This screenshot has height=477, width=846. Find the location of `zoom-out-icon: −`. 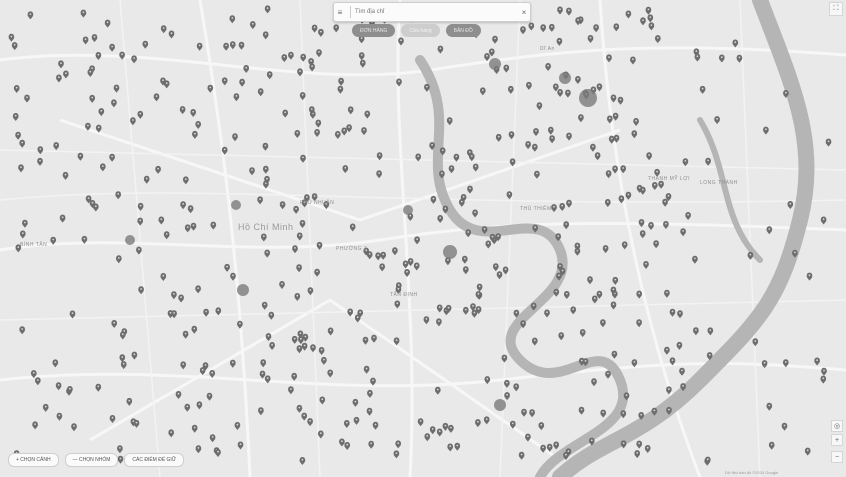

zoom-out-icon: − is located at coordinates (837, 457).